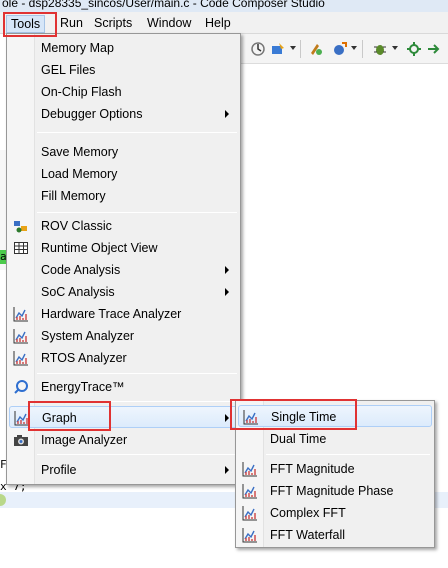 This screenshot has height=568, width=448. Describe the element at coordinates (123, 196) in the screenshot. I see `menu-item-fill-memory: Fill Memory` at that location.